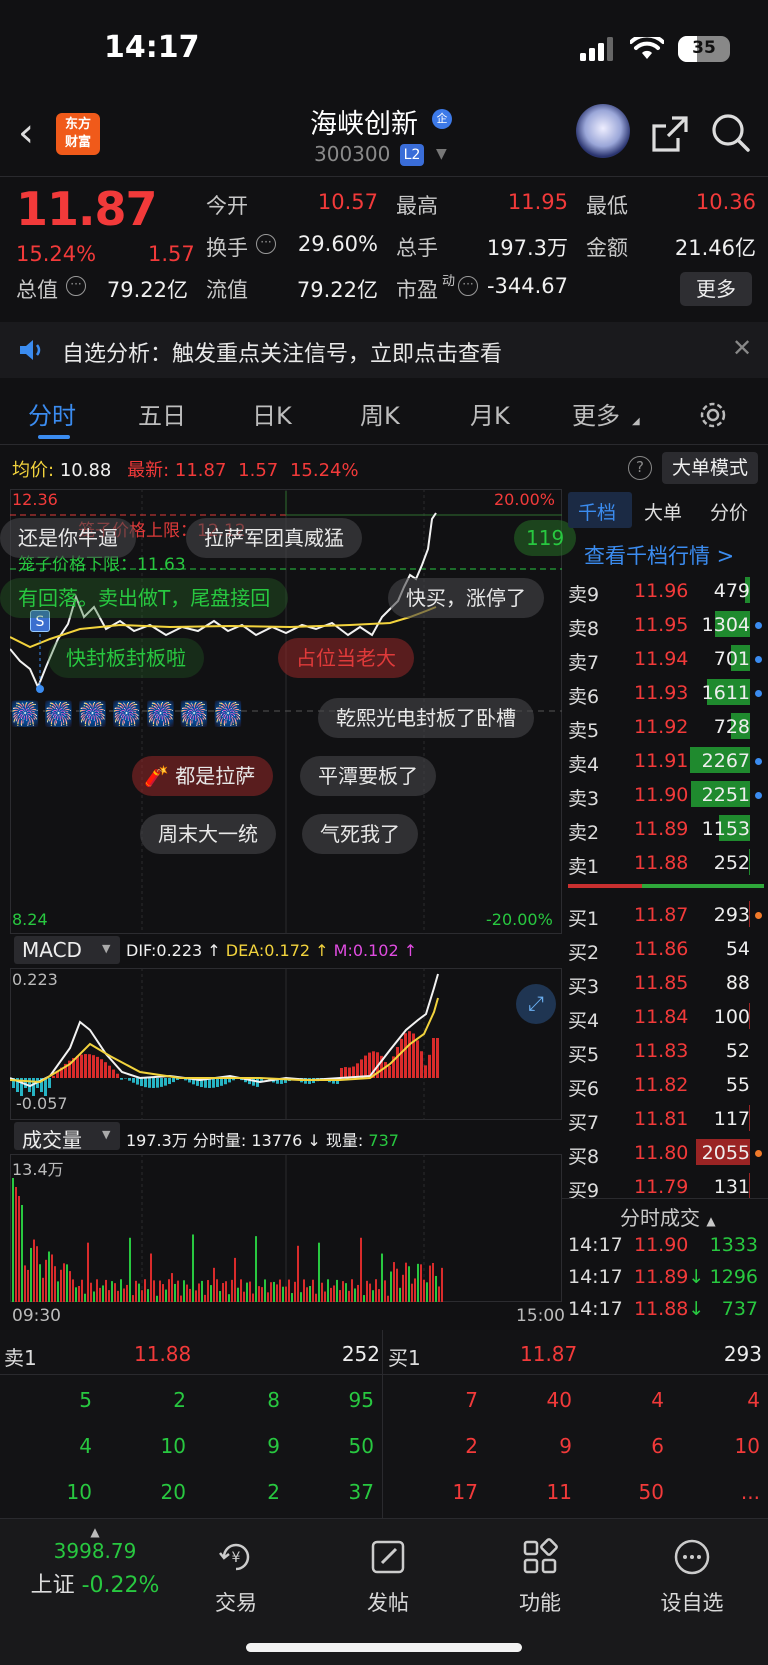  I want to click on queue-sell-cell: 2, so click(179, 1400).